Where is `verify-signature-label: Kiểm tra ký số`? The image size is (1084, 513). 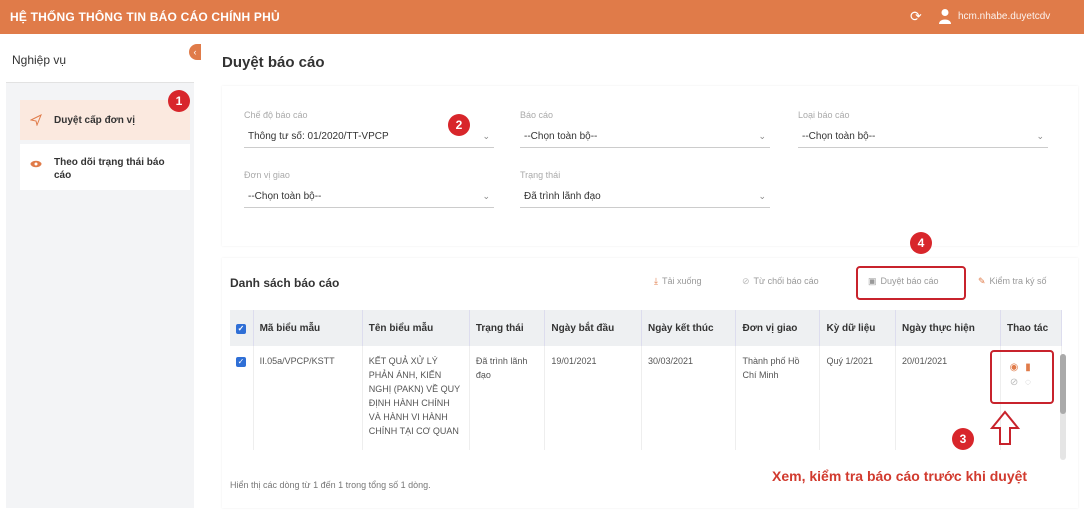 verify-signature-label: Kiểm tra ký số is located at coordinates (1018, 281).